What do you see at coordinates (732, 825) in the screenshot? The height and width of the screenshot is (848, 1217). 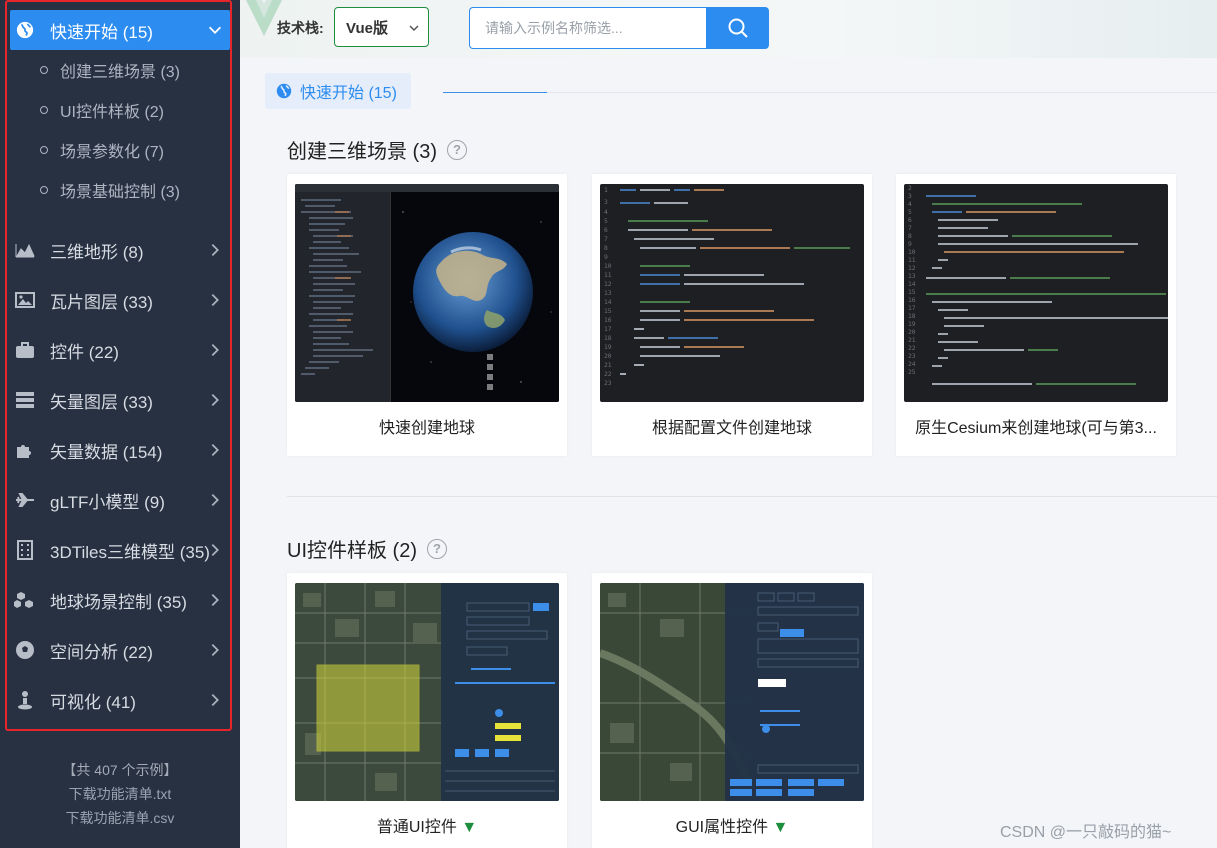 I see `card-caption: GUI属性控件 ▼` at bounding box center [732, 825].